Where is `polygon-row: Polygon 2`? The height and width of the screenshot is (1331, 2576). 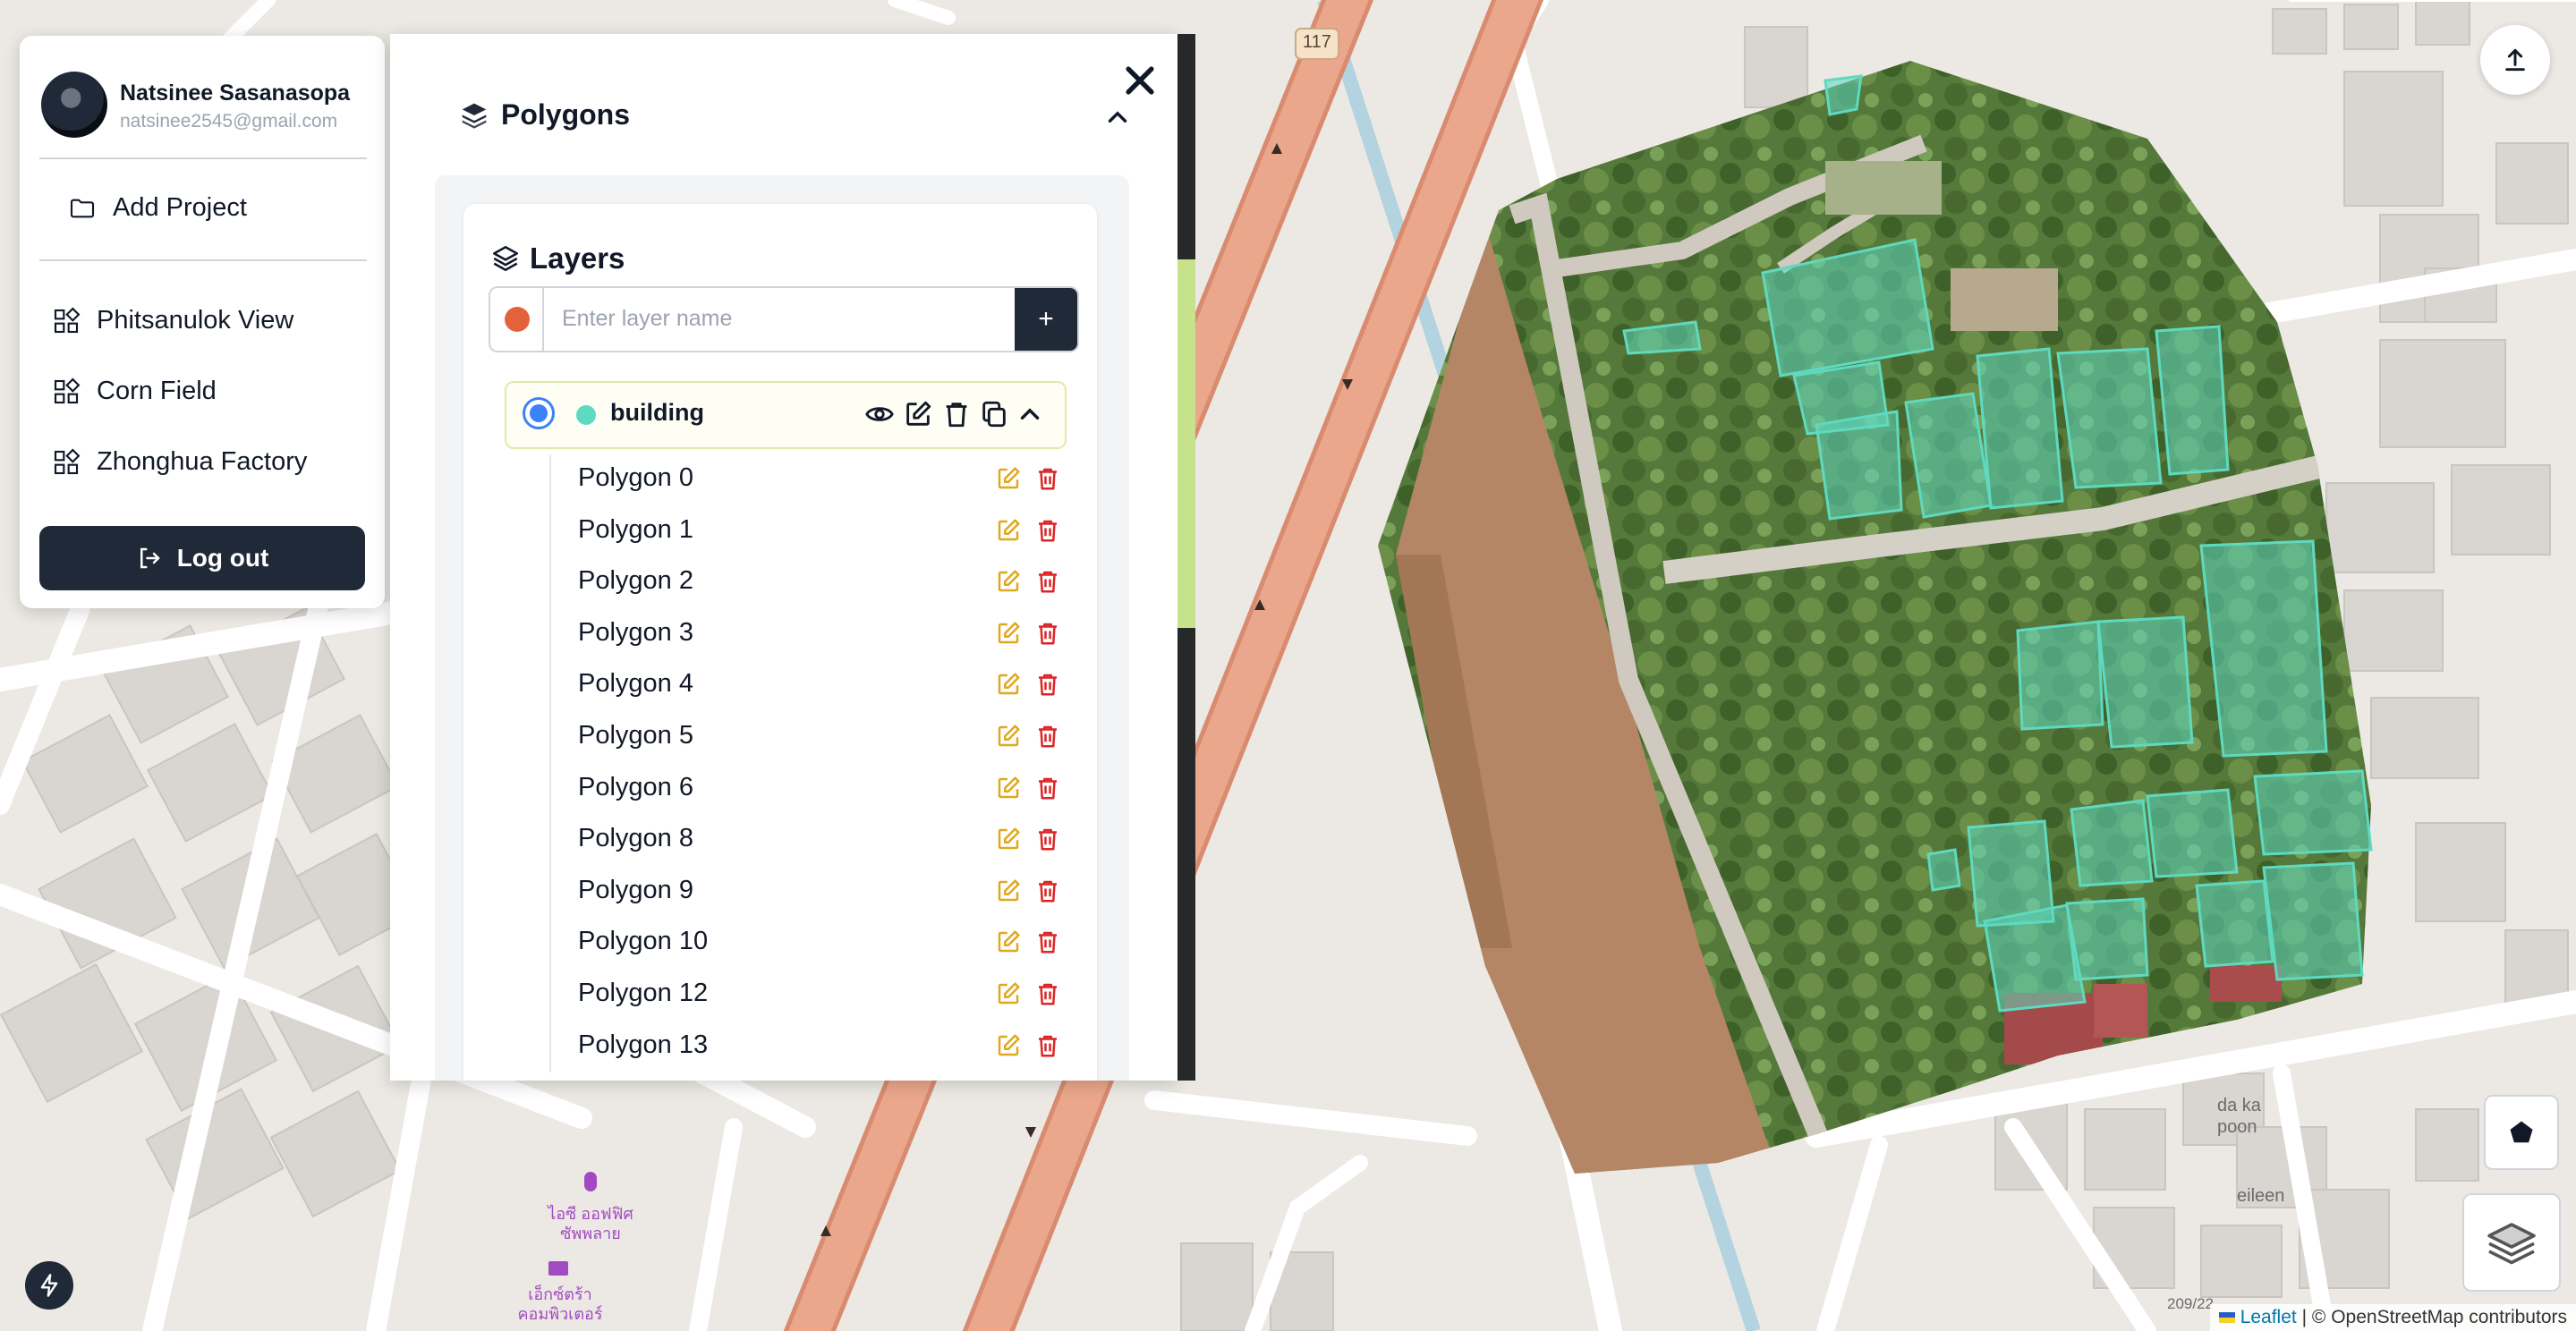 polygon-row: Polygon 2 is located at coordinates (824, 583).